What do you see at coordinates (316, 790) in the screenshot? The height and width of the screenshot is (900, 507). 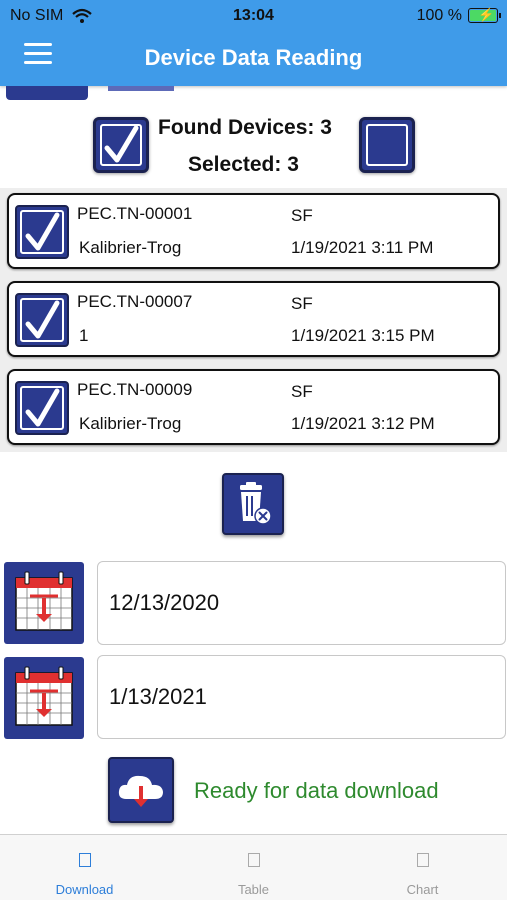 I see `download-status-message: Ready for data download` at bounding box center [316, 790].